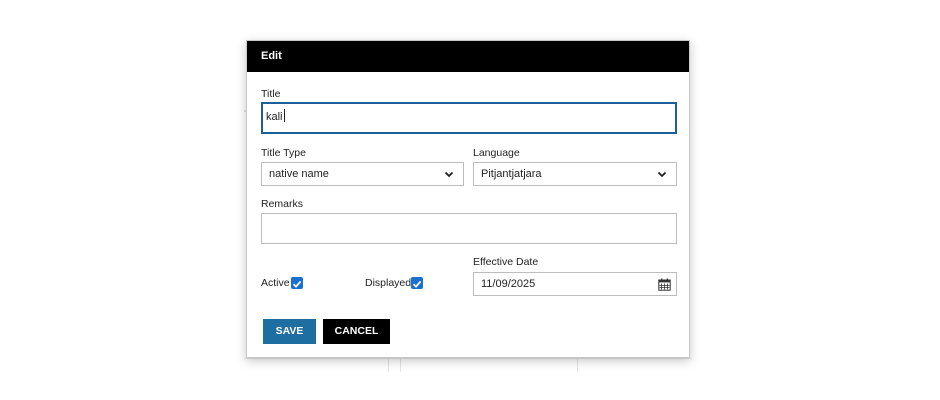 Image resolution: width=940 pixels, height=400 pixels. Describe the element at coordinates (284, 115) in the screenshot. I see `text-cursor` at that location.